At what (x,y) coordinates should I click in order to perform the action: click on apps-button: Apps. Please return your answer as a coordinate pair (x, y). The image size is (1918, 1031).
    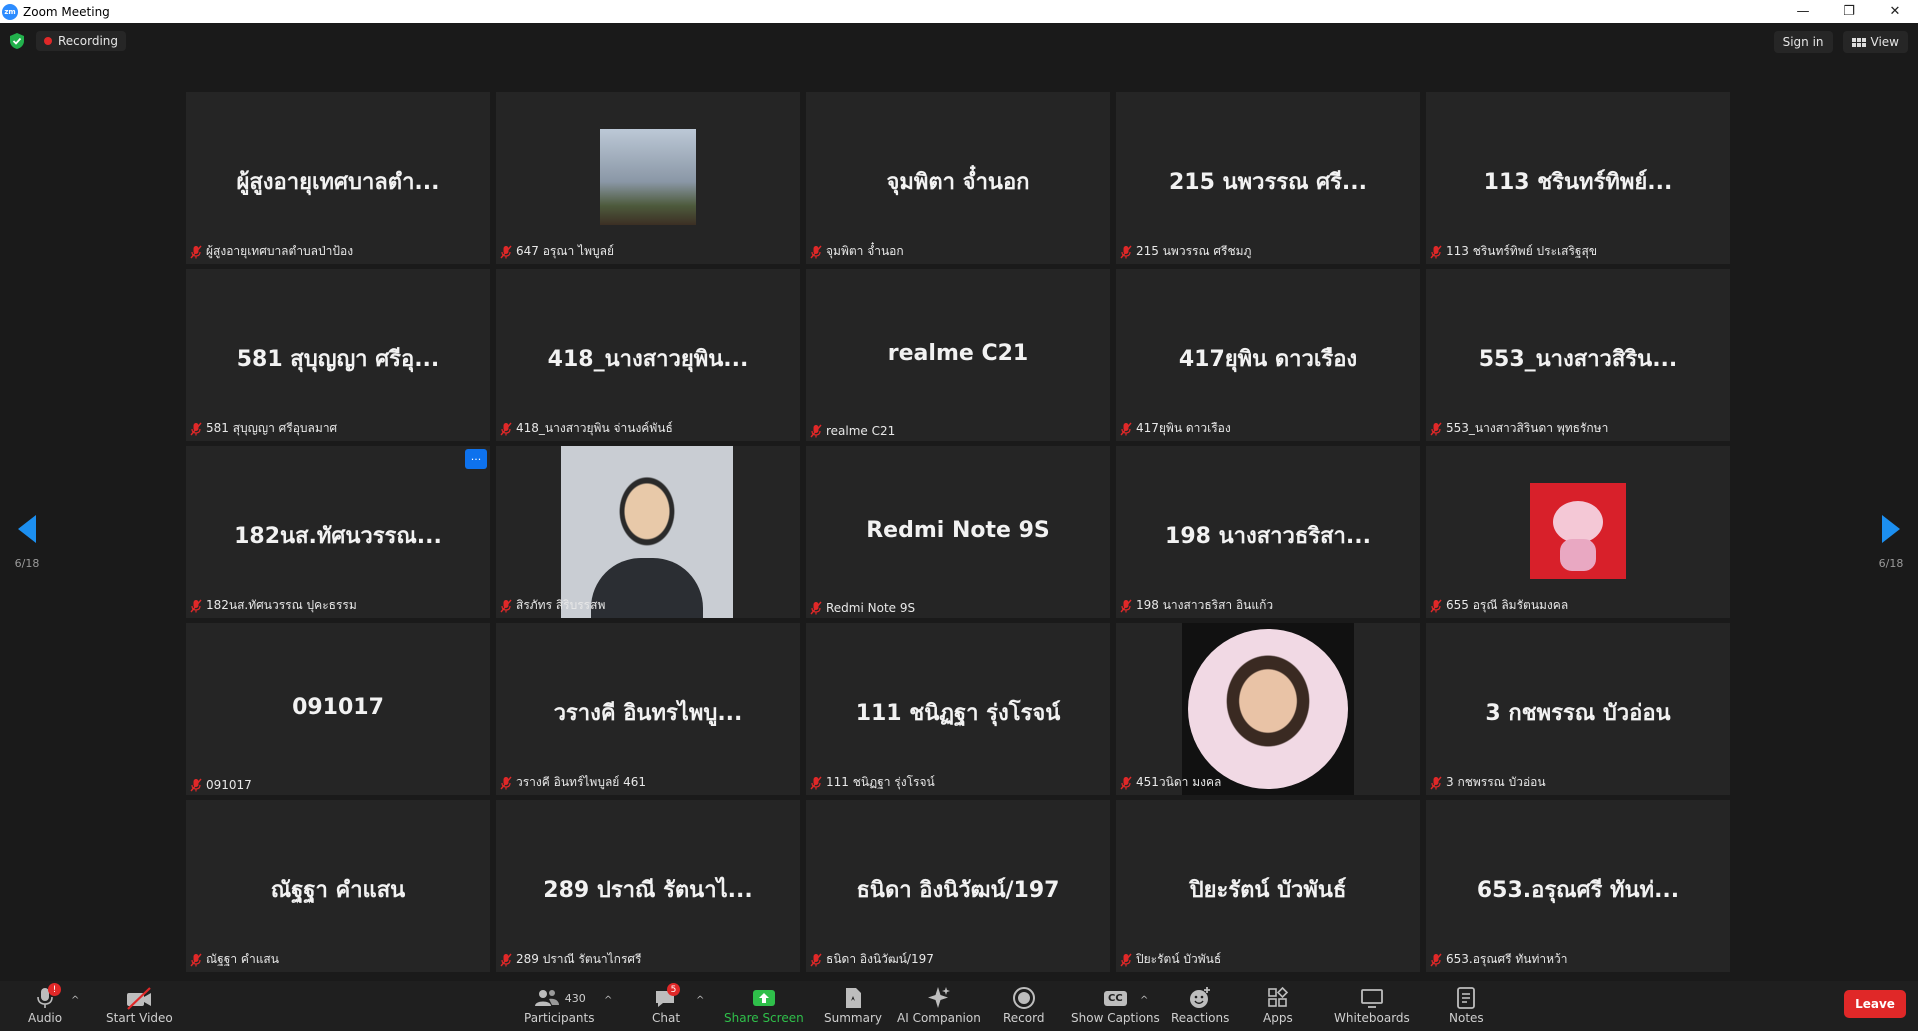
    Looking at the image, I should click on (1278, 1005).